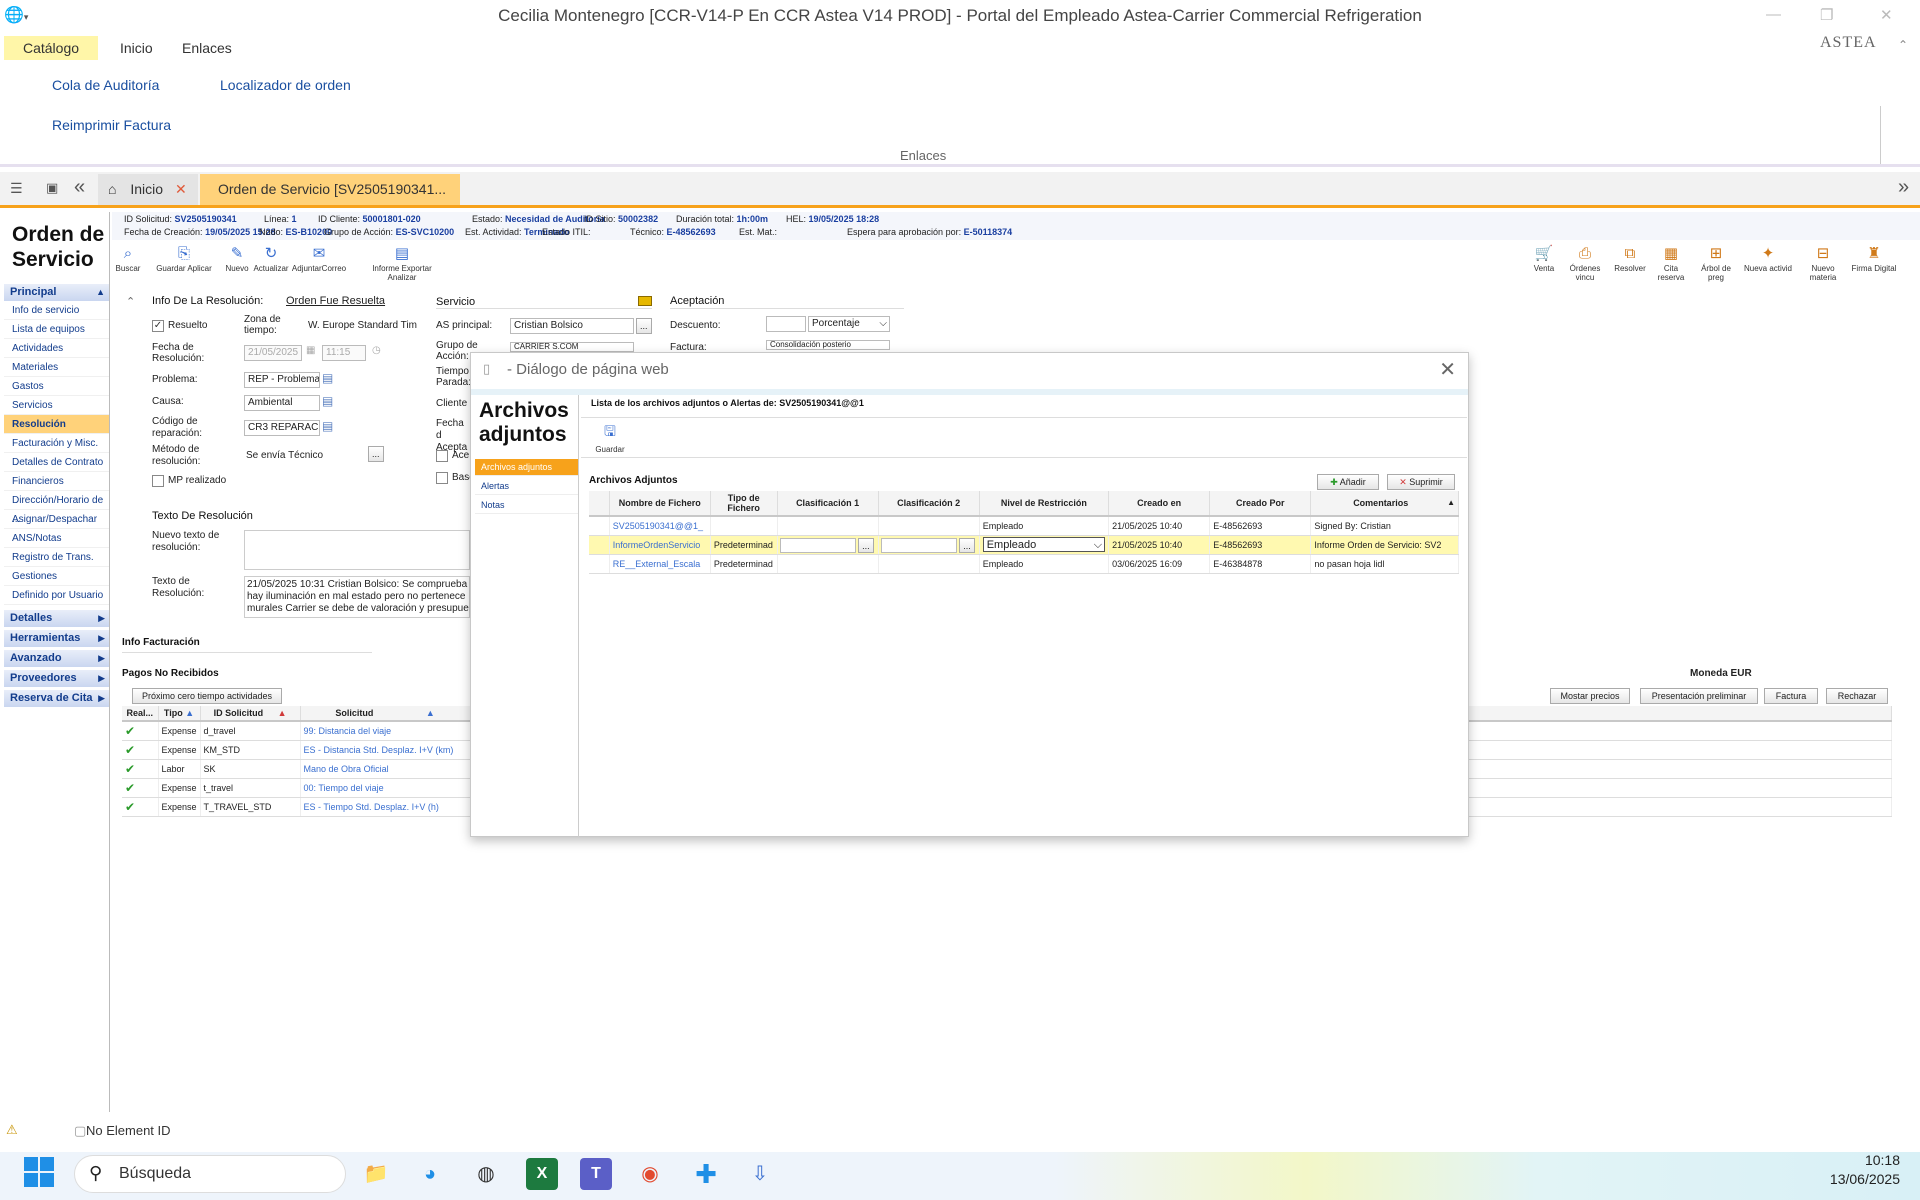 This screenshot has width=1920, height=1200. What do you see at coordinates (136, 48) in the screenshot?
I see `ribbon-tab-inicio: Inicio` at bounding box center [136, 48].